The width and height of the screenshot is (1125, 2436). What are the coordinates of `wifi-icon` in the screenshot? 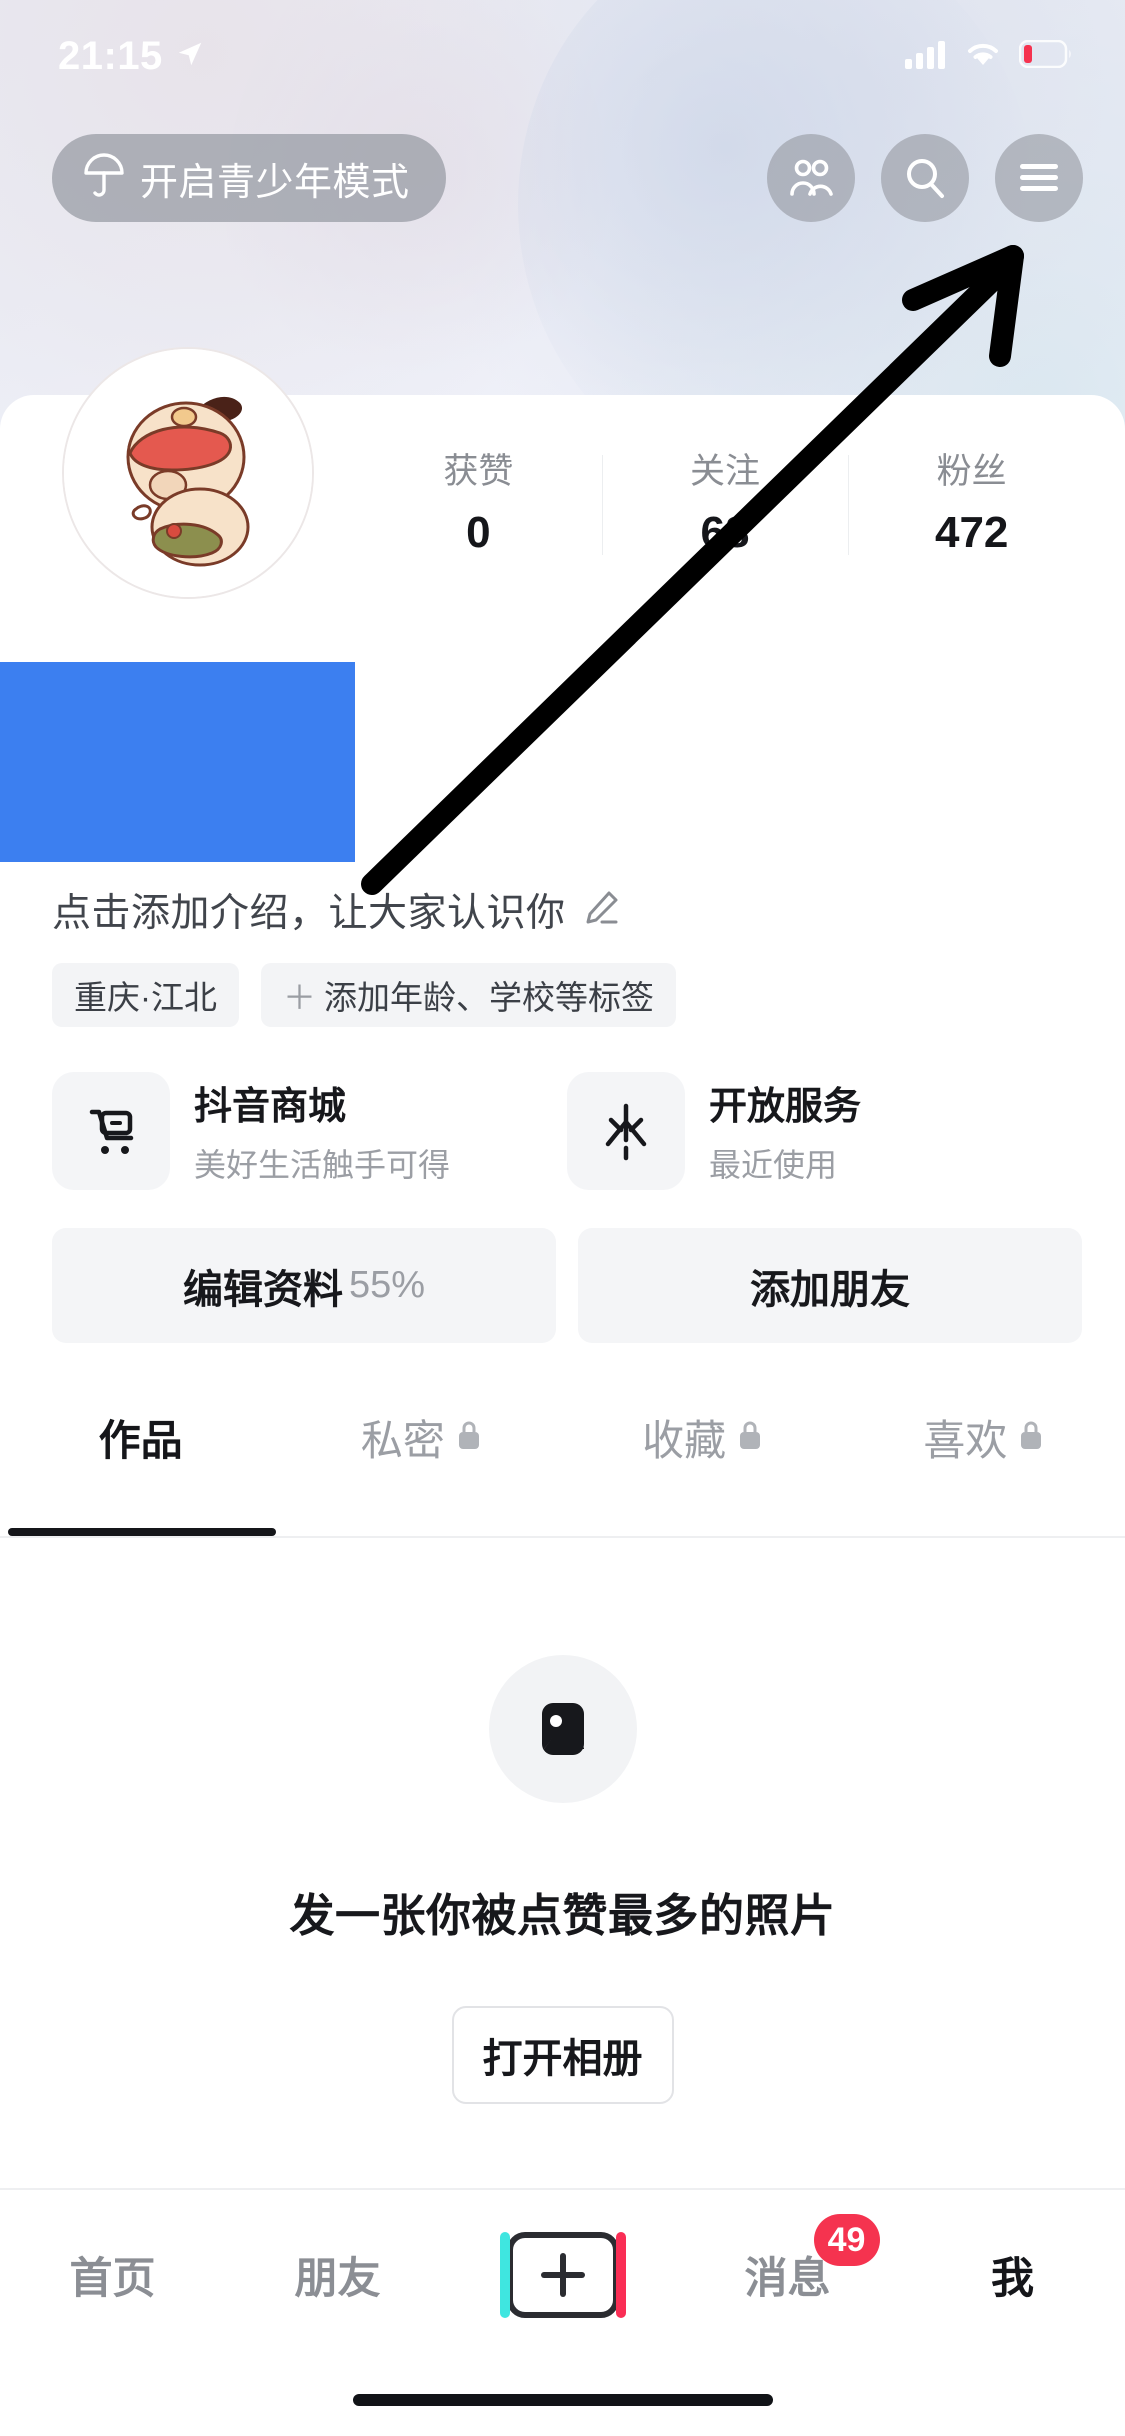 It's located at (983, 56).